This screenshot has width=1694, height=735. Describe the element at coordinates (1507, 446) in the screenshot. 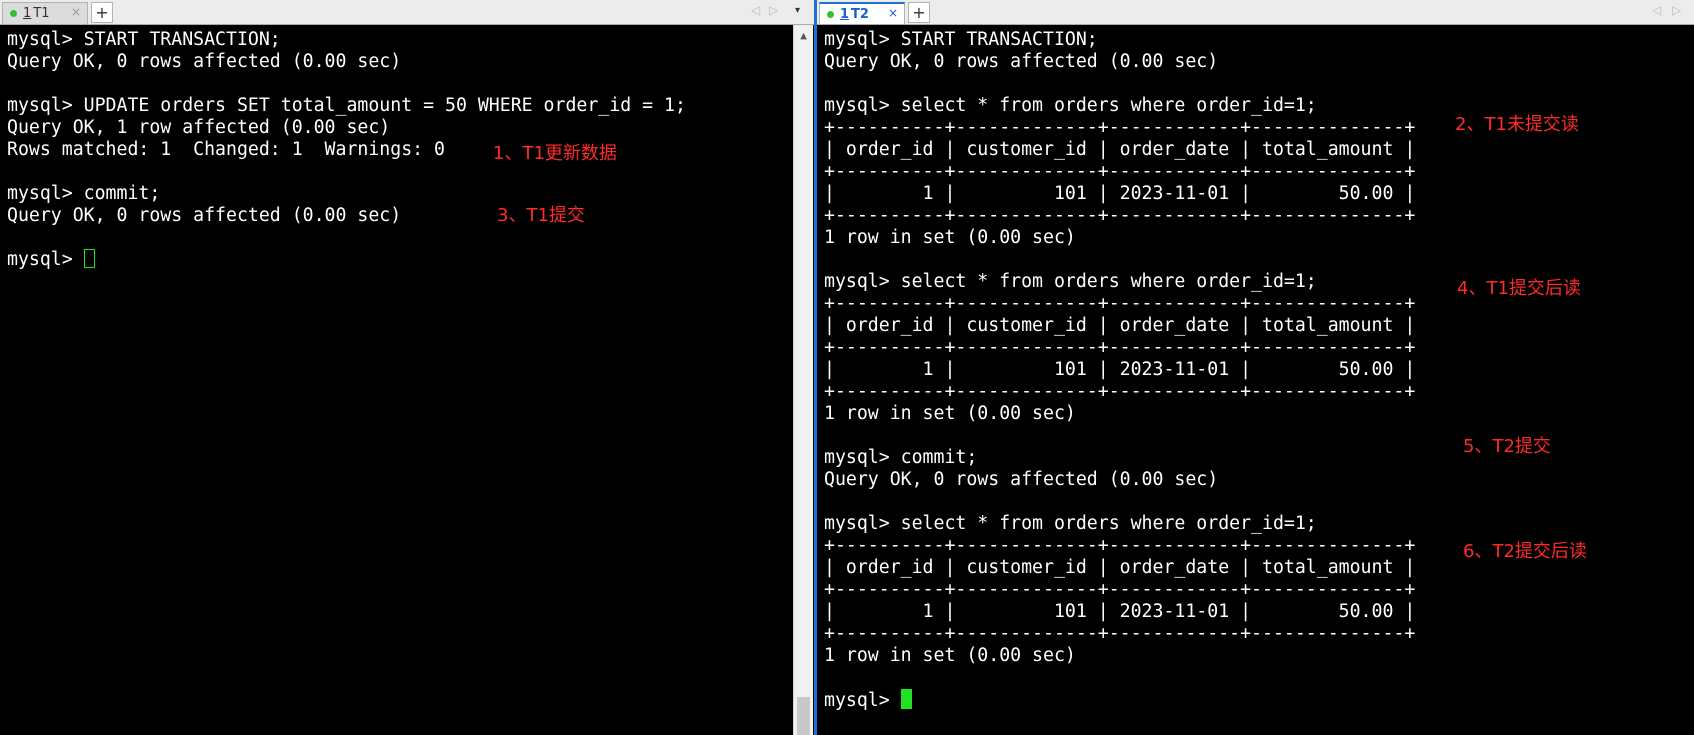

I see `annotation-t2-commit: 5、T2提交` at that location.